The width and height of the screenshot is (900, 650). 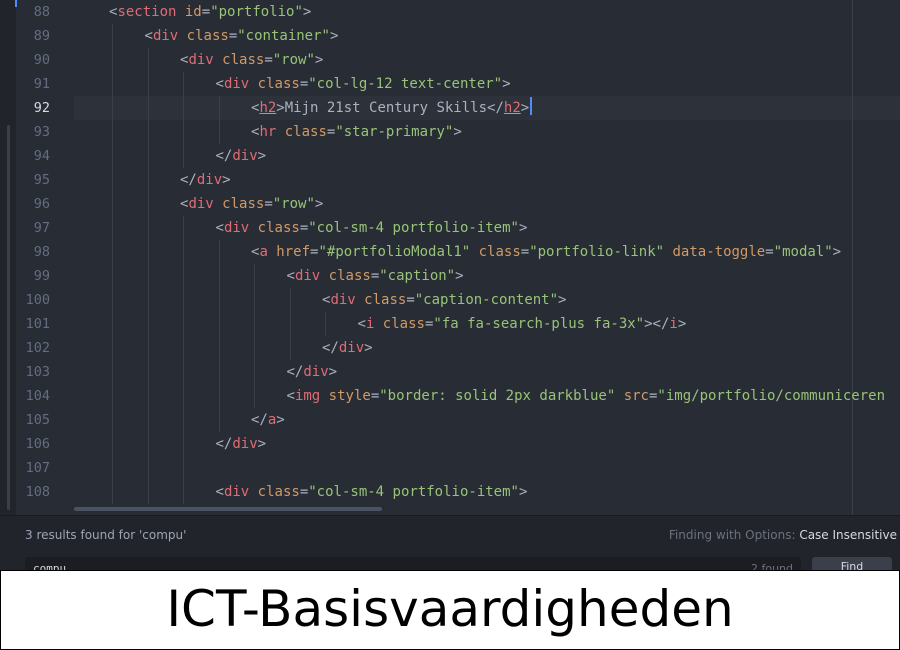 I want to click on code-line: <i class="fa fa-search-plus fa-3x"></i>, so click(x=522, y=324).